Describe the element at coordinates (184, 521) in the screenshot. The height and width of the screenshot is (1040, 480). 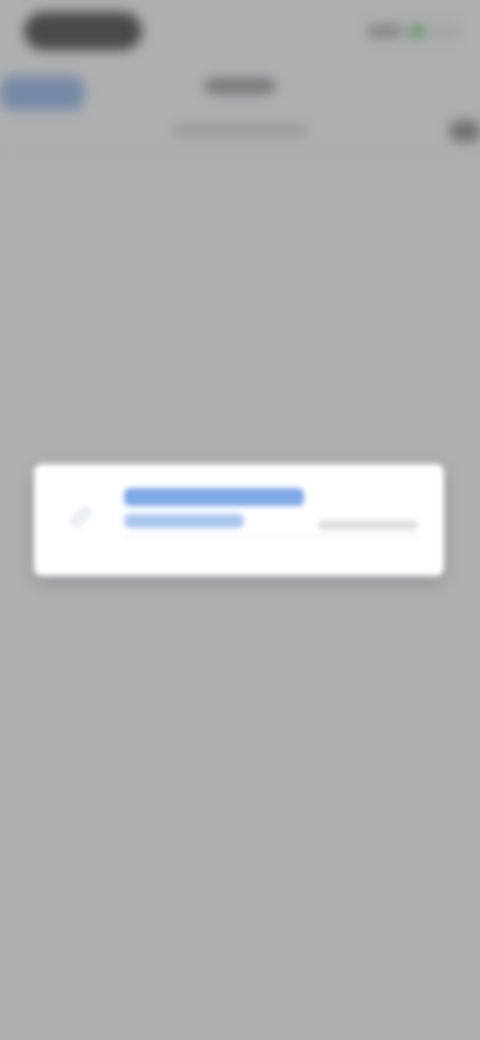
I see `popup-link` at that location.